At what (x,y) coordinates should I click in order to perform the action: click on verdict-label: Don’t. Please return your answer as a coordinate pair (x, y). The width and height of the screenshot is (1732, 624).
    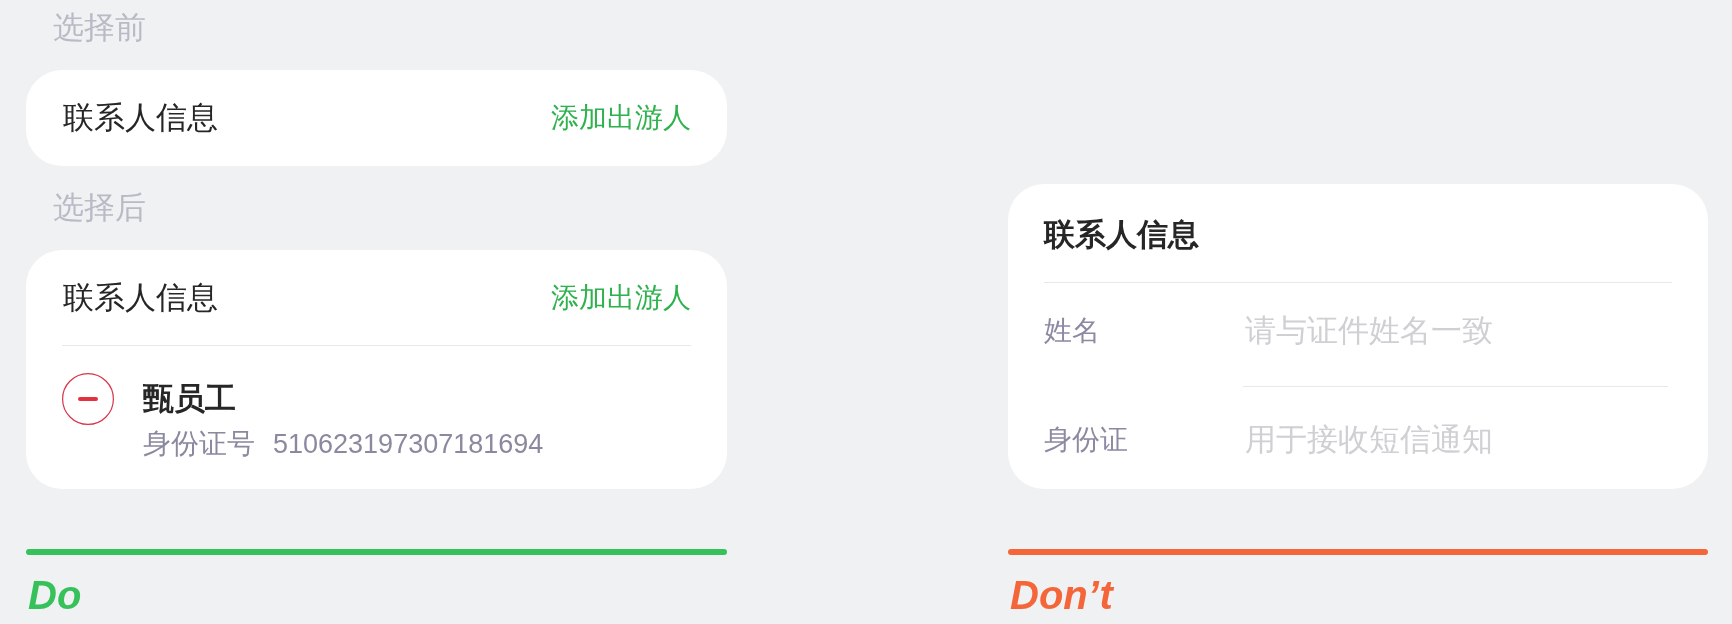
    Looking at the image, I should click on (1061, 595).